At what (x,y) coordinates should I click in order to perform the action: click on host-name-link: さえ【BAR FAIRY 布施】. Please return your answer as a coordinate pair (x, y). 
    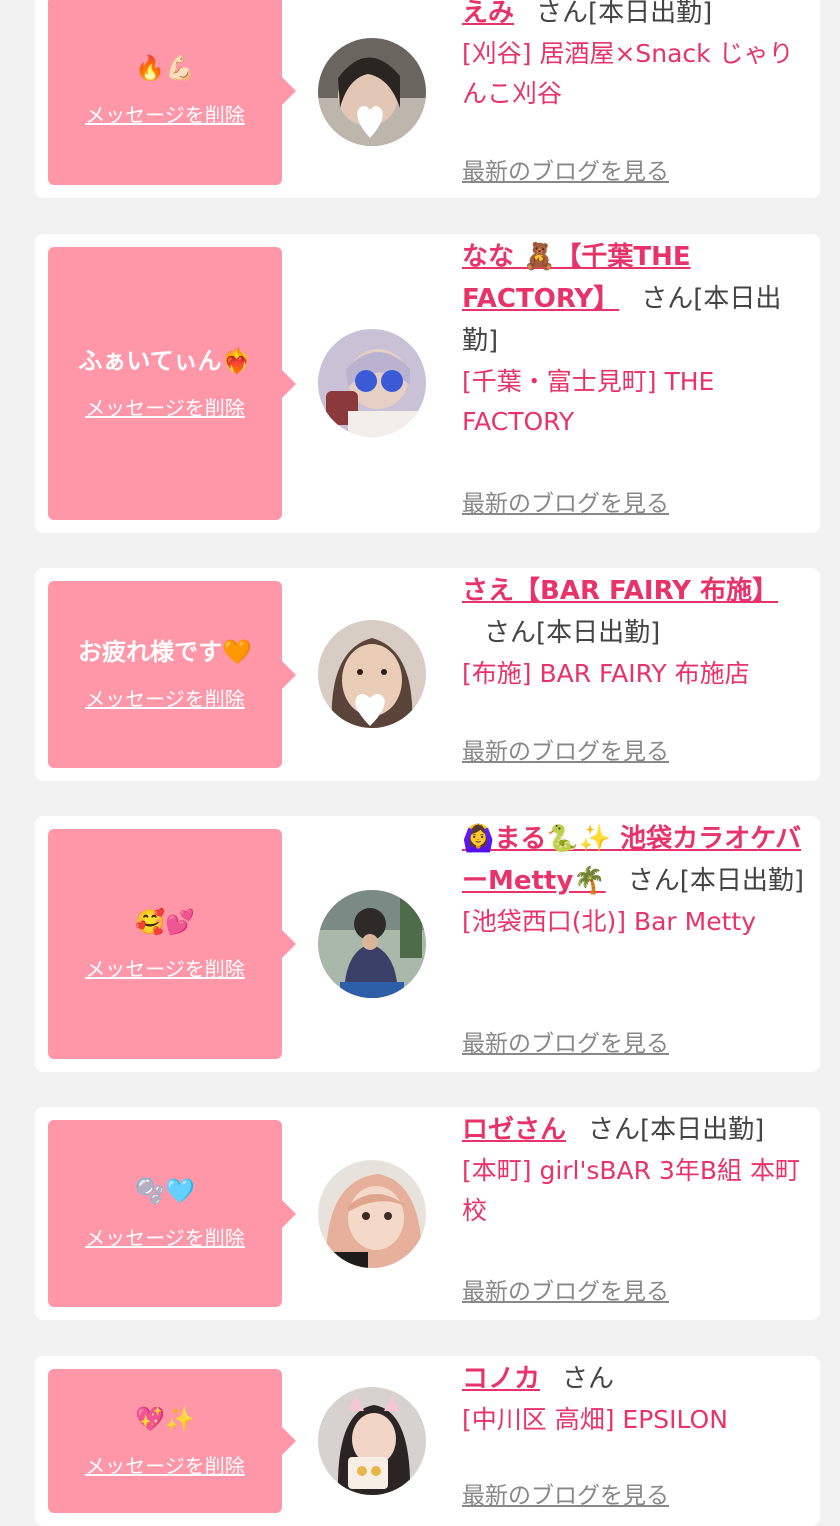
    Looking at the image, I should click on (620, 591).